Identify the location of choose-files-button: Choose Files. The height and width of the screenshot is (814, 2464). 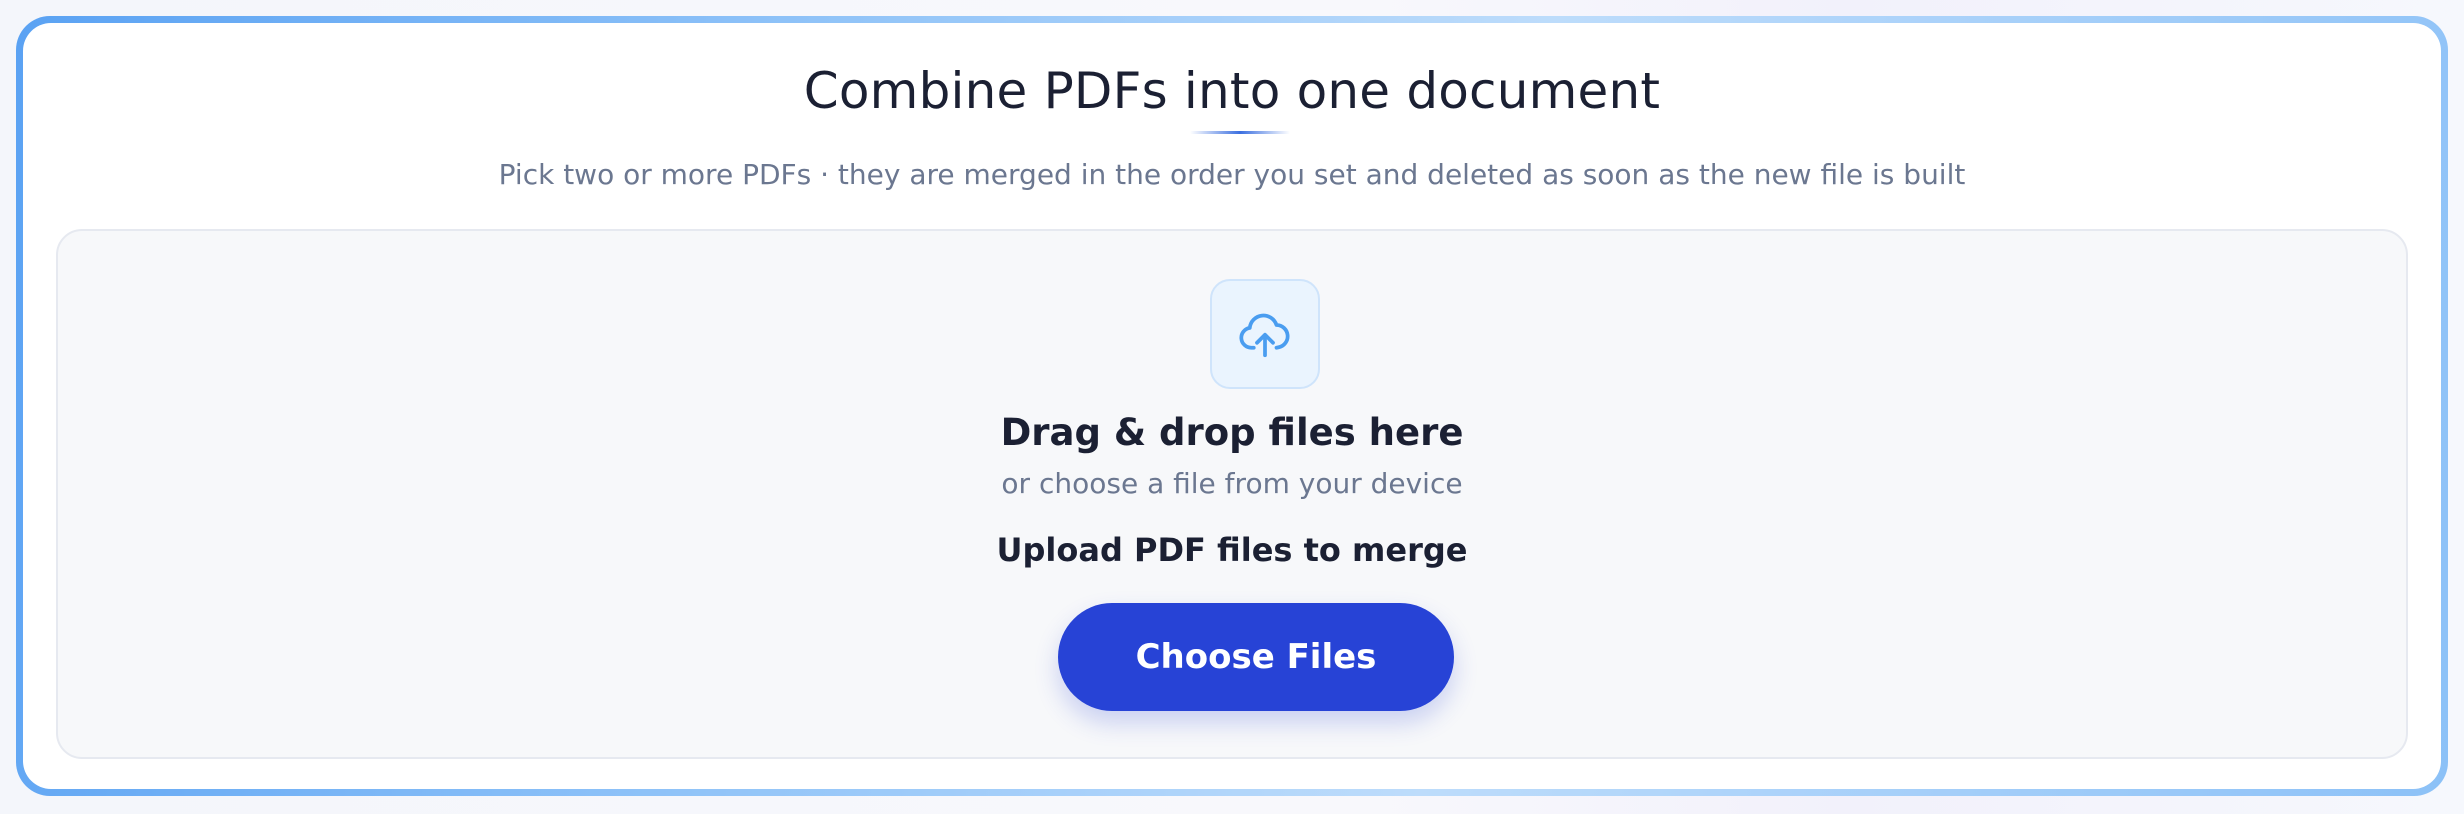
(1256, 657).